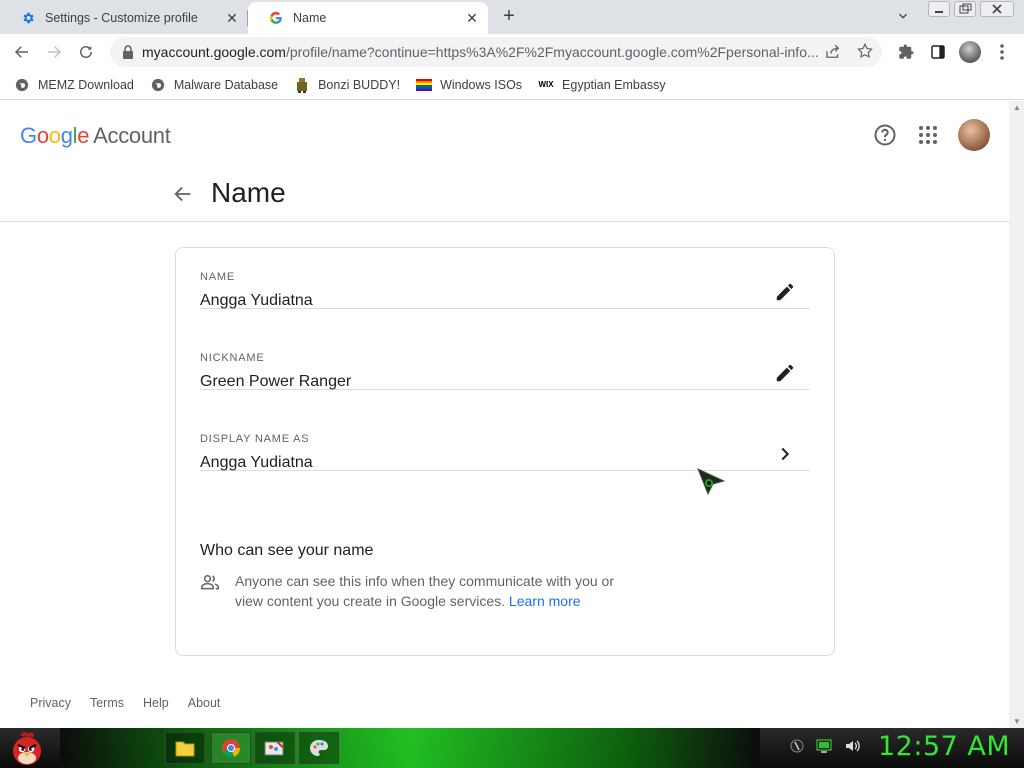 This screenshot has height=768, width=1024. What do you see at coordinates (232, 358) in the screenshot?
I see `nickname-label: NICKNAME` at bounding box center [232, 358].